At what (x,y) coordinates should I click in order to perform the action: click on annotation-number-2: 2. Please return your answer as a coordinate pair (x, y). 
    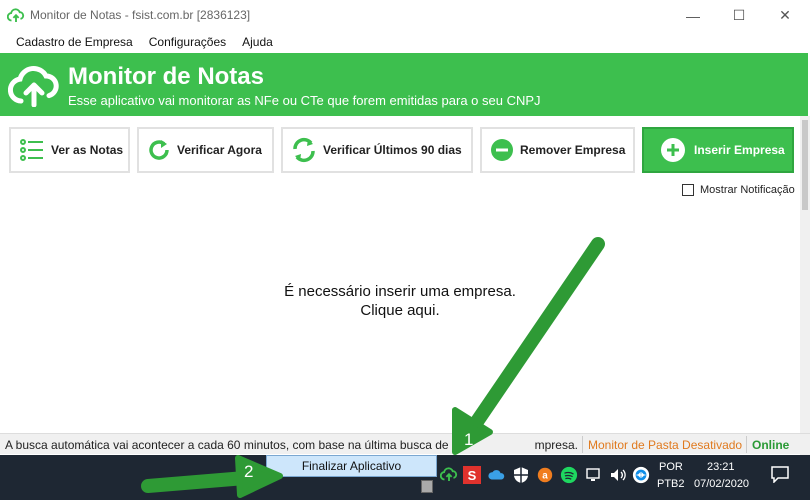
    Looking at the image, I should click on (249, 471).